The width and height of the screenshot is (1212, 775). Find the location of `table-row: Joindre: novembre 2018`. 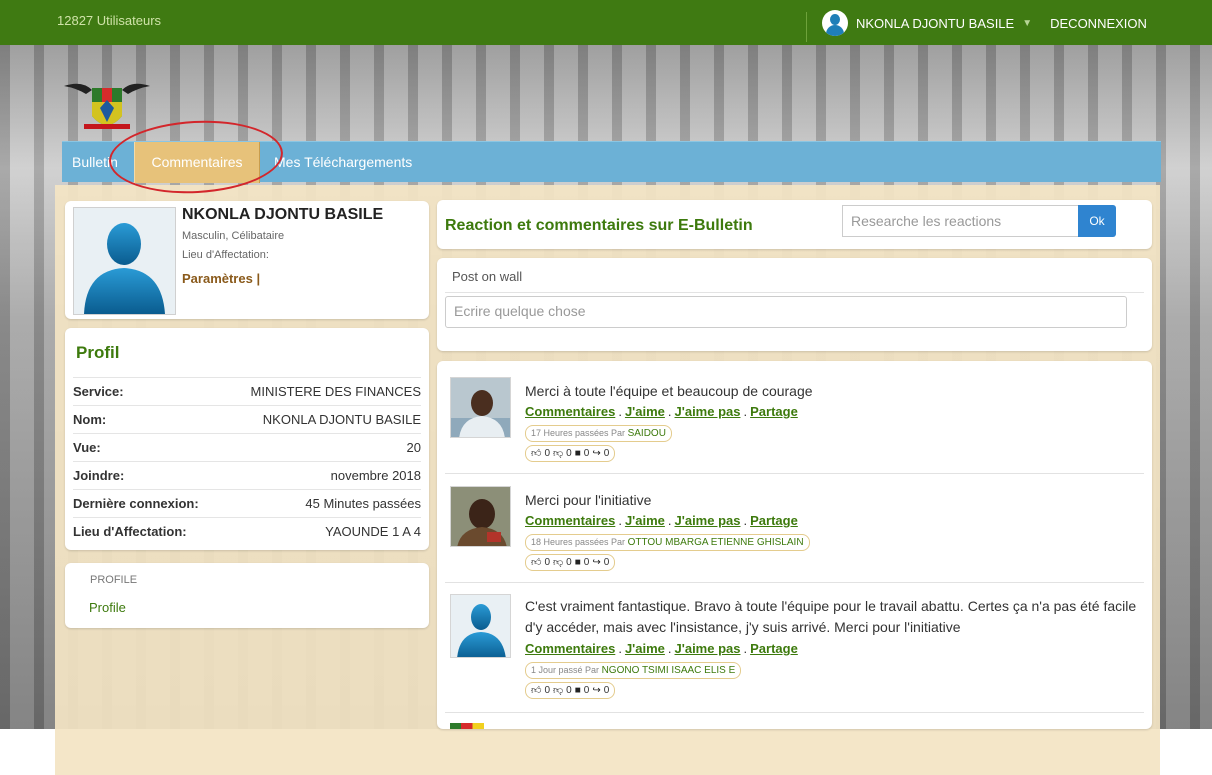

table-row: Joindre: novembre 2018 is located at coordinates (247, 475).